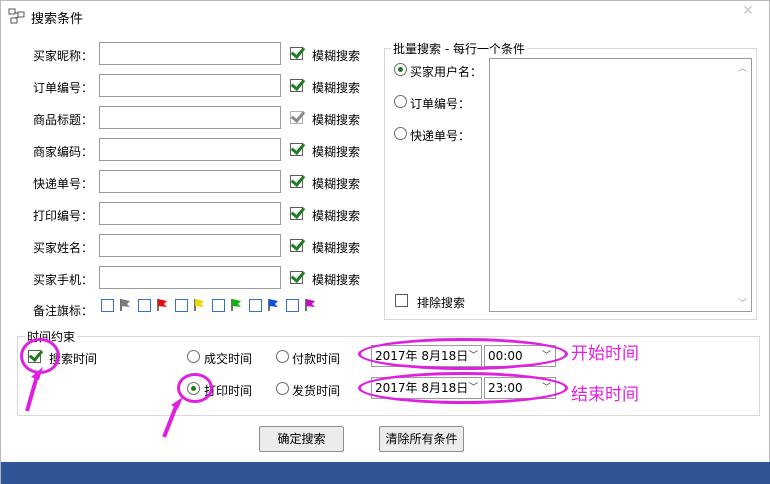  What do you see at coordinates (316, 391) in the screenshot?
I see `ship-time-label: 发货时间` at bounding box center [316, 391].